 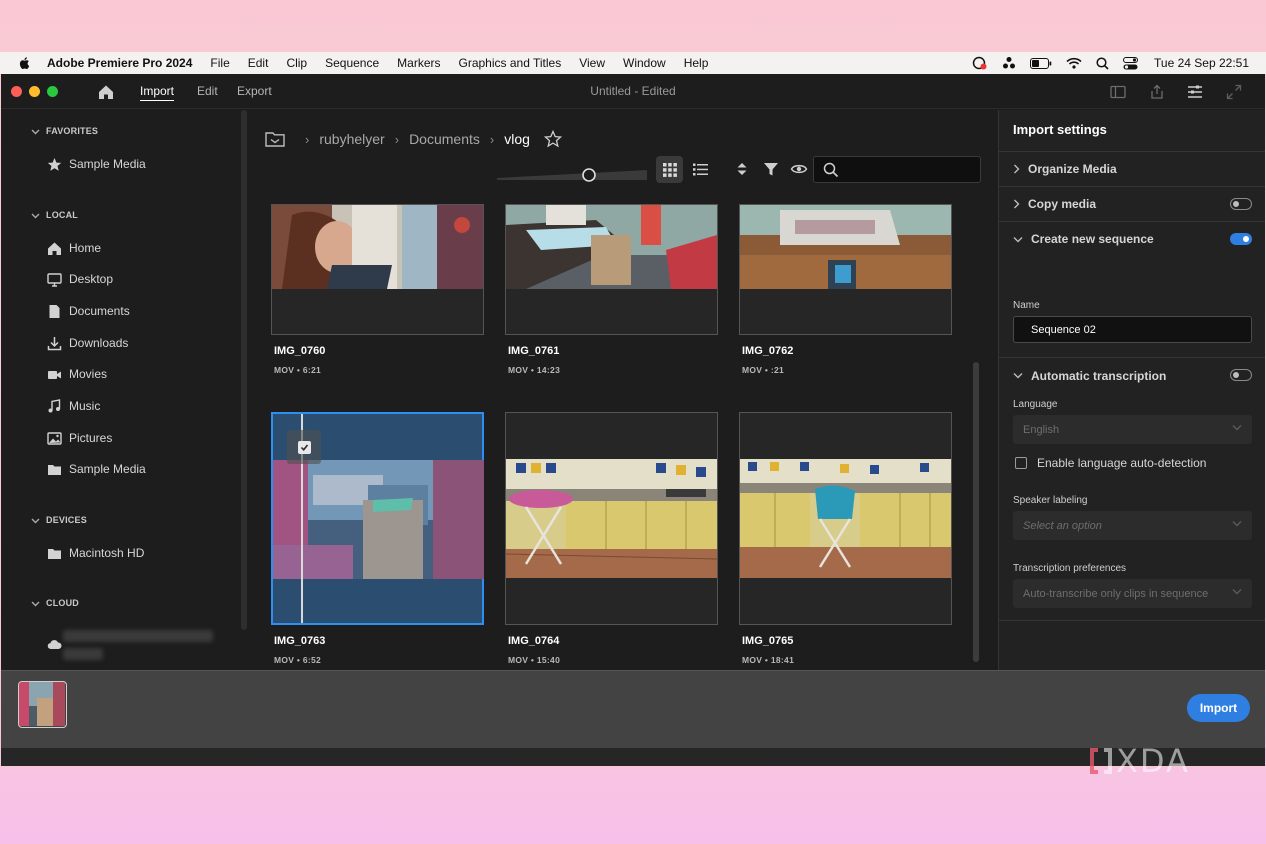 What do you see at coordinates (88, 374) in the screenshot?
I see `sidebar-item-label: Movies` at bounding box center [88, 374].